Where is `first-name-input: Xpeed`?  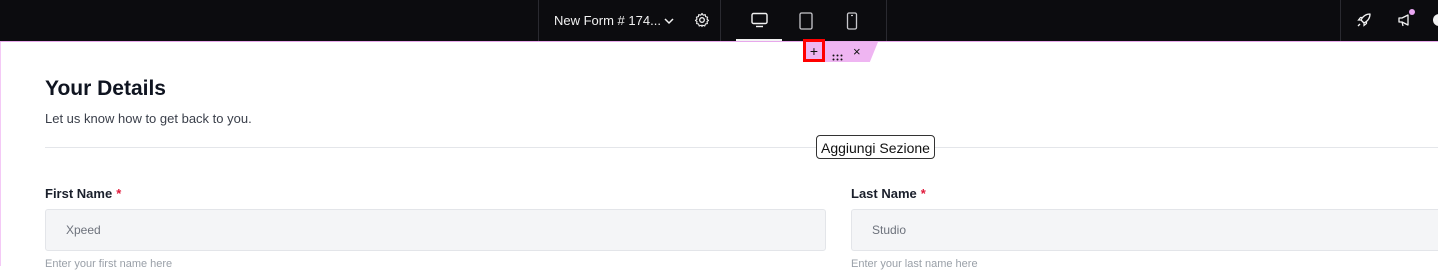
first-name-input: Xpeed is located at coordinates (435, 230).